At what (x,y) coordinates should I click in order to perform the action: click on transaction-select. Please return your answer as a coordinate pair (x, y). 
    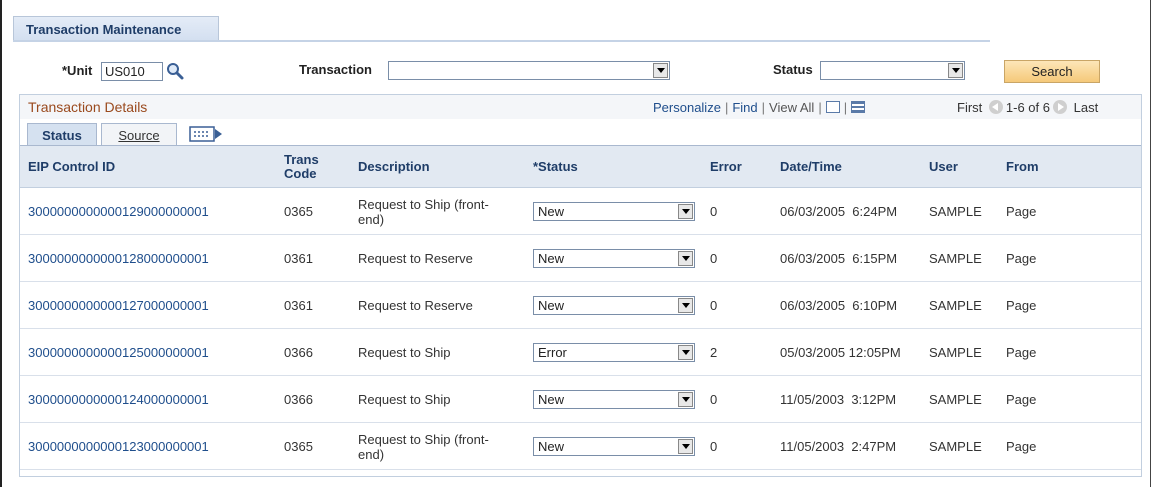
    Looking at the image, I should click on (529, 70).